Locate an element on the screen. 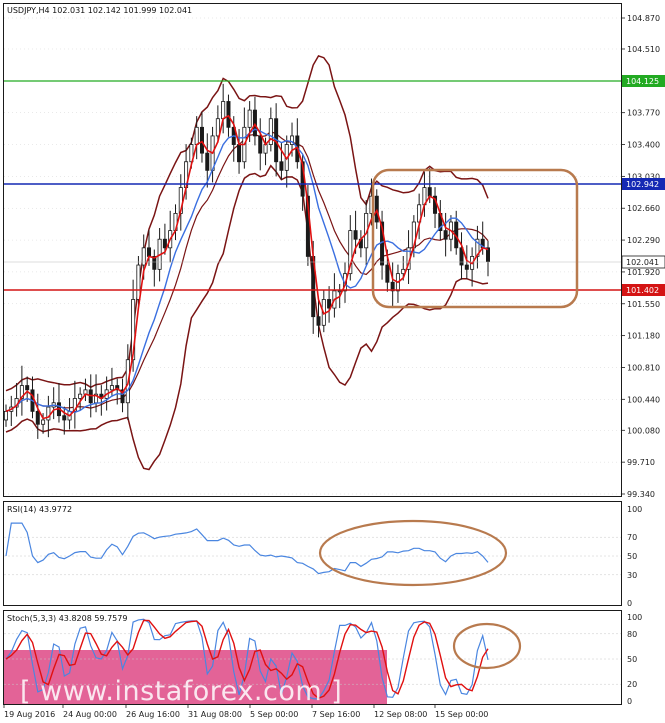 The width and height of the screenshot is (665, 723). time-tick-label: 19 Aug 2016 is located at coordinates (29, 714).